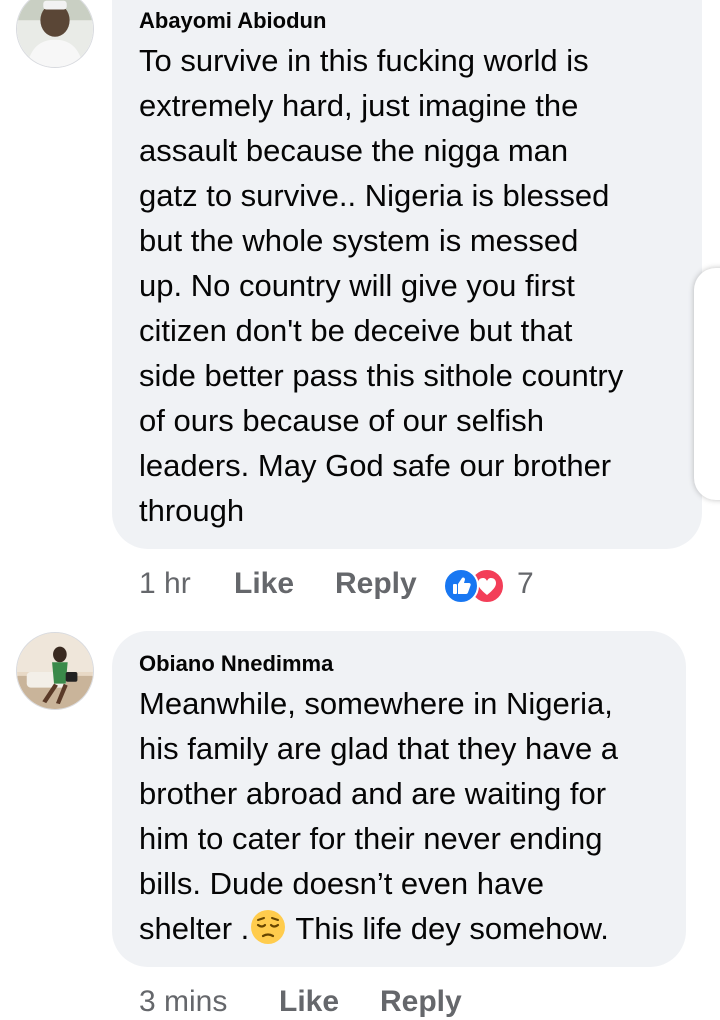  Describe the element at coordinates (374, 195) in the screenshot. I see `comment-line: gatz to survive.. Nigeria is blessed` at that location.